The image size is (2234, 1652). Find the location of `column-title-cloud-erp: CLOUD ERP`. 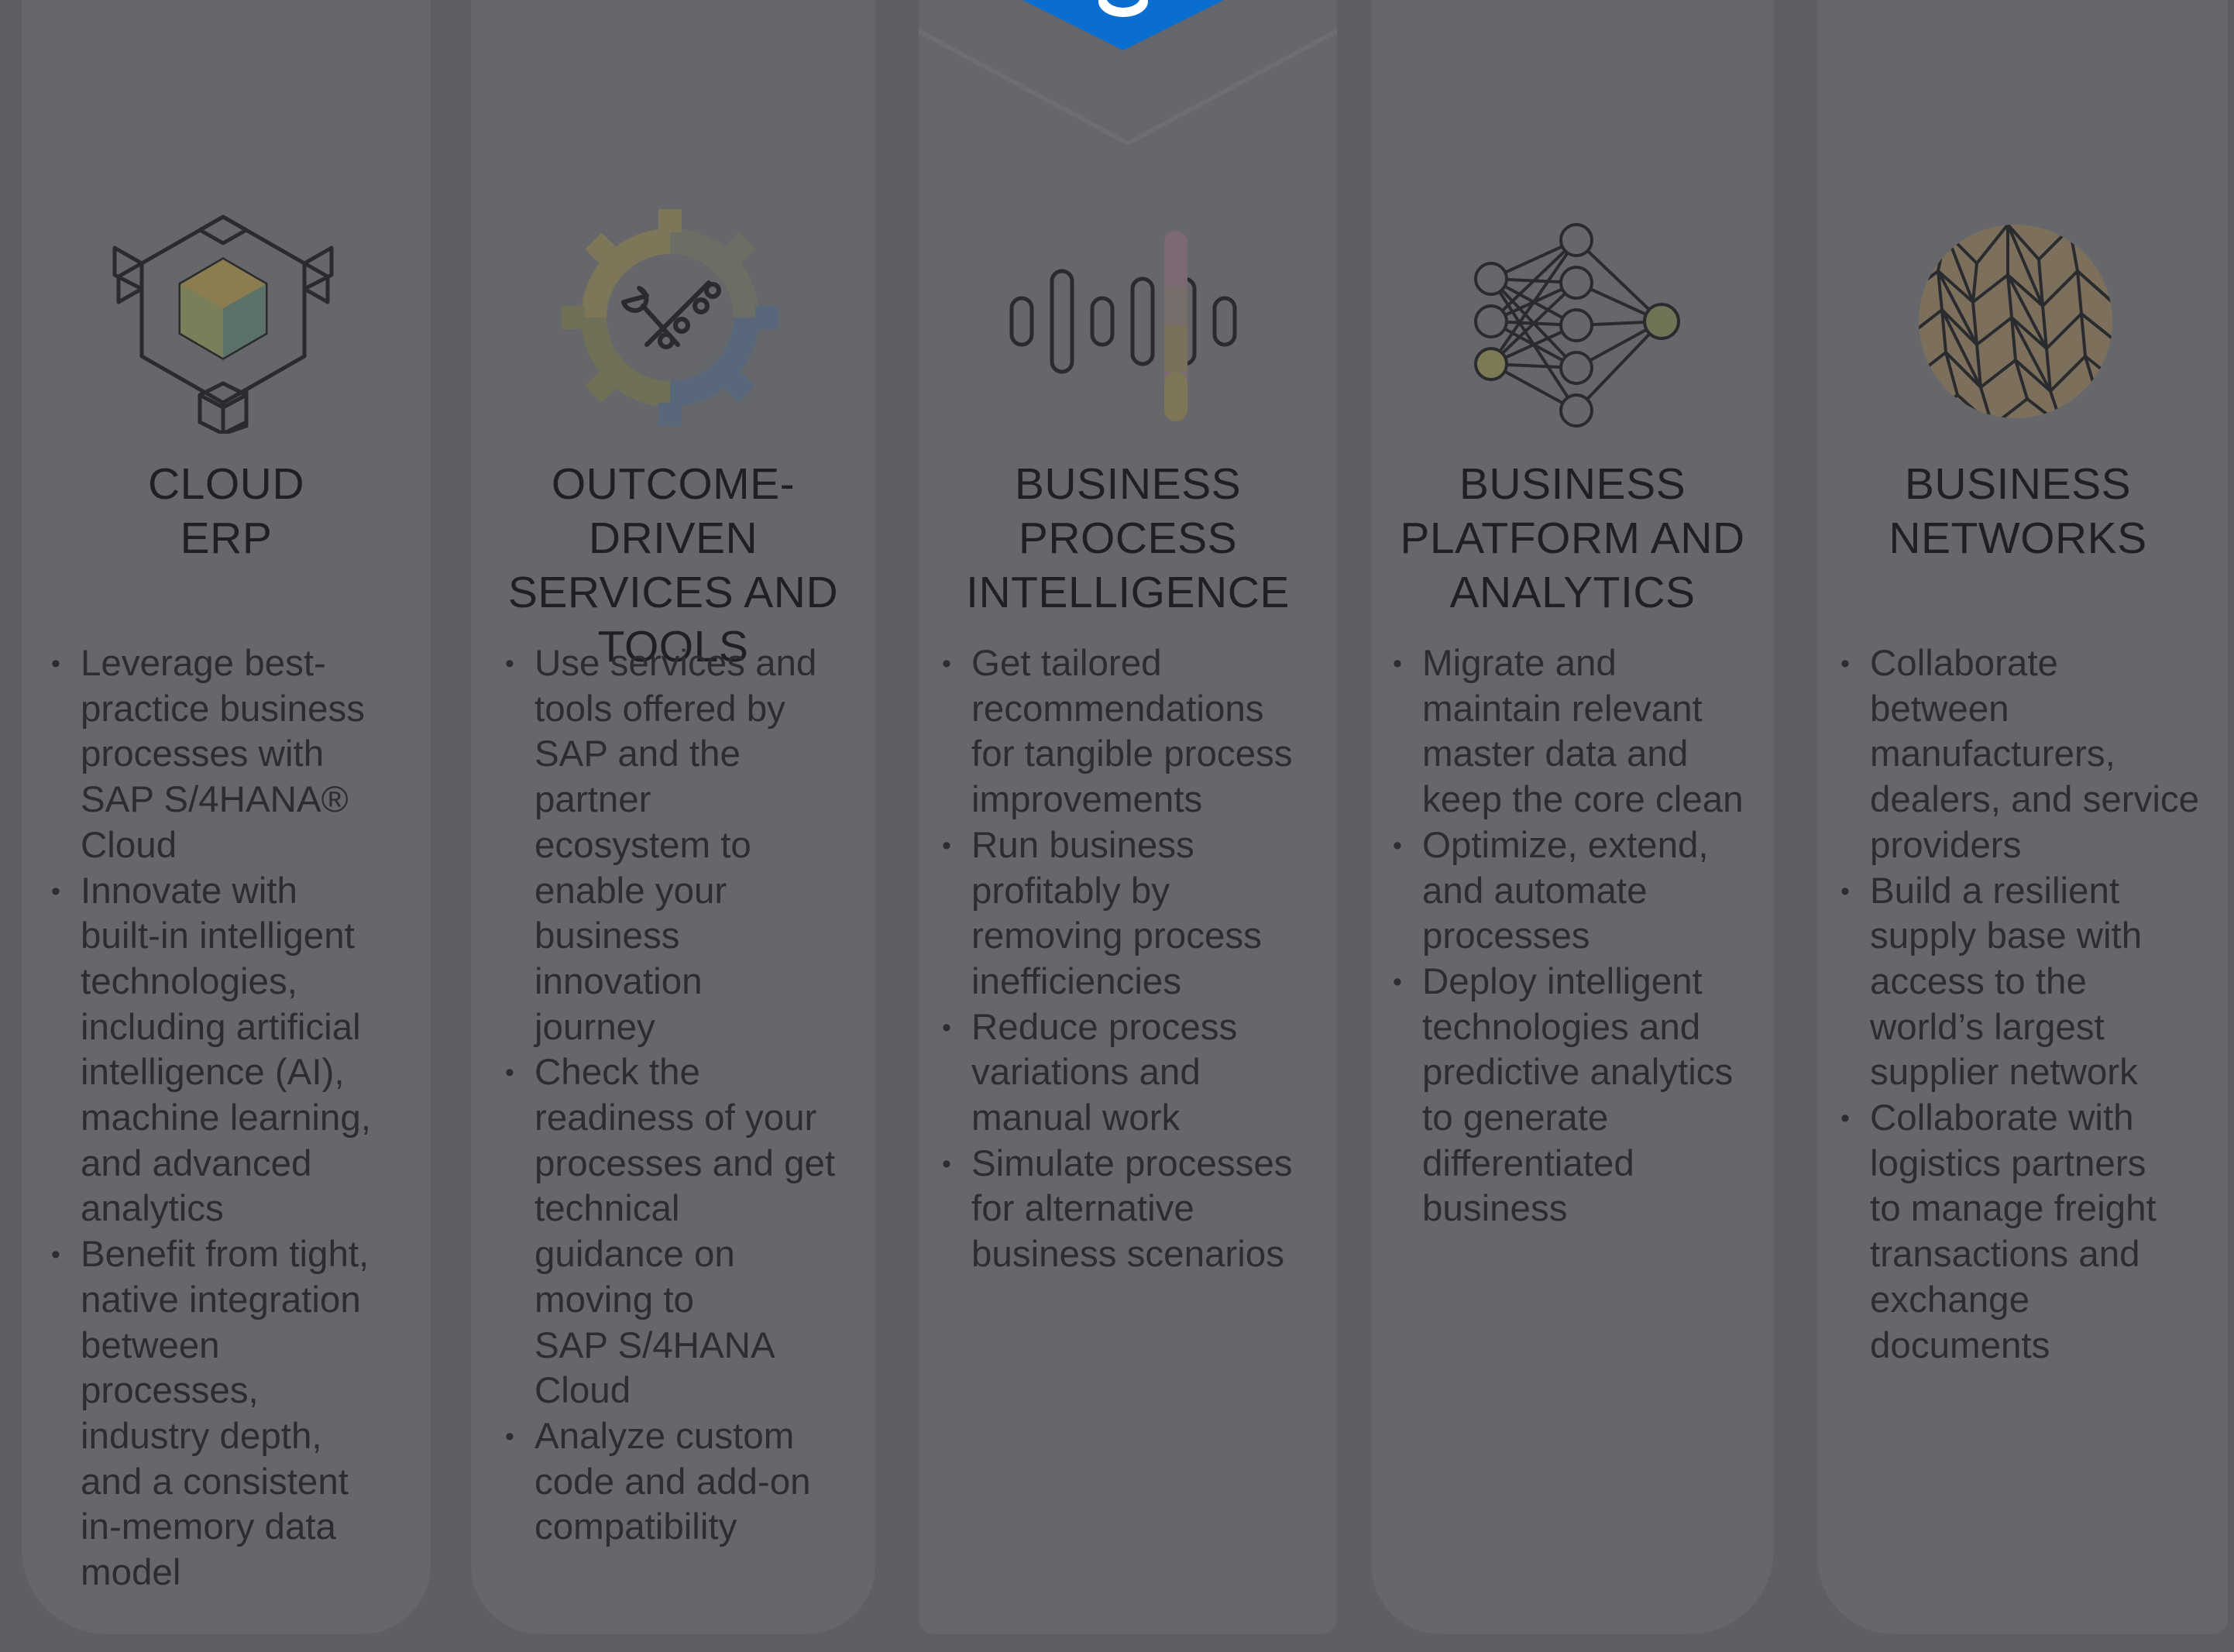

column-title-cloud-erp: CLOUD ERP is located at coordinates (226, 511).